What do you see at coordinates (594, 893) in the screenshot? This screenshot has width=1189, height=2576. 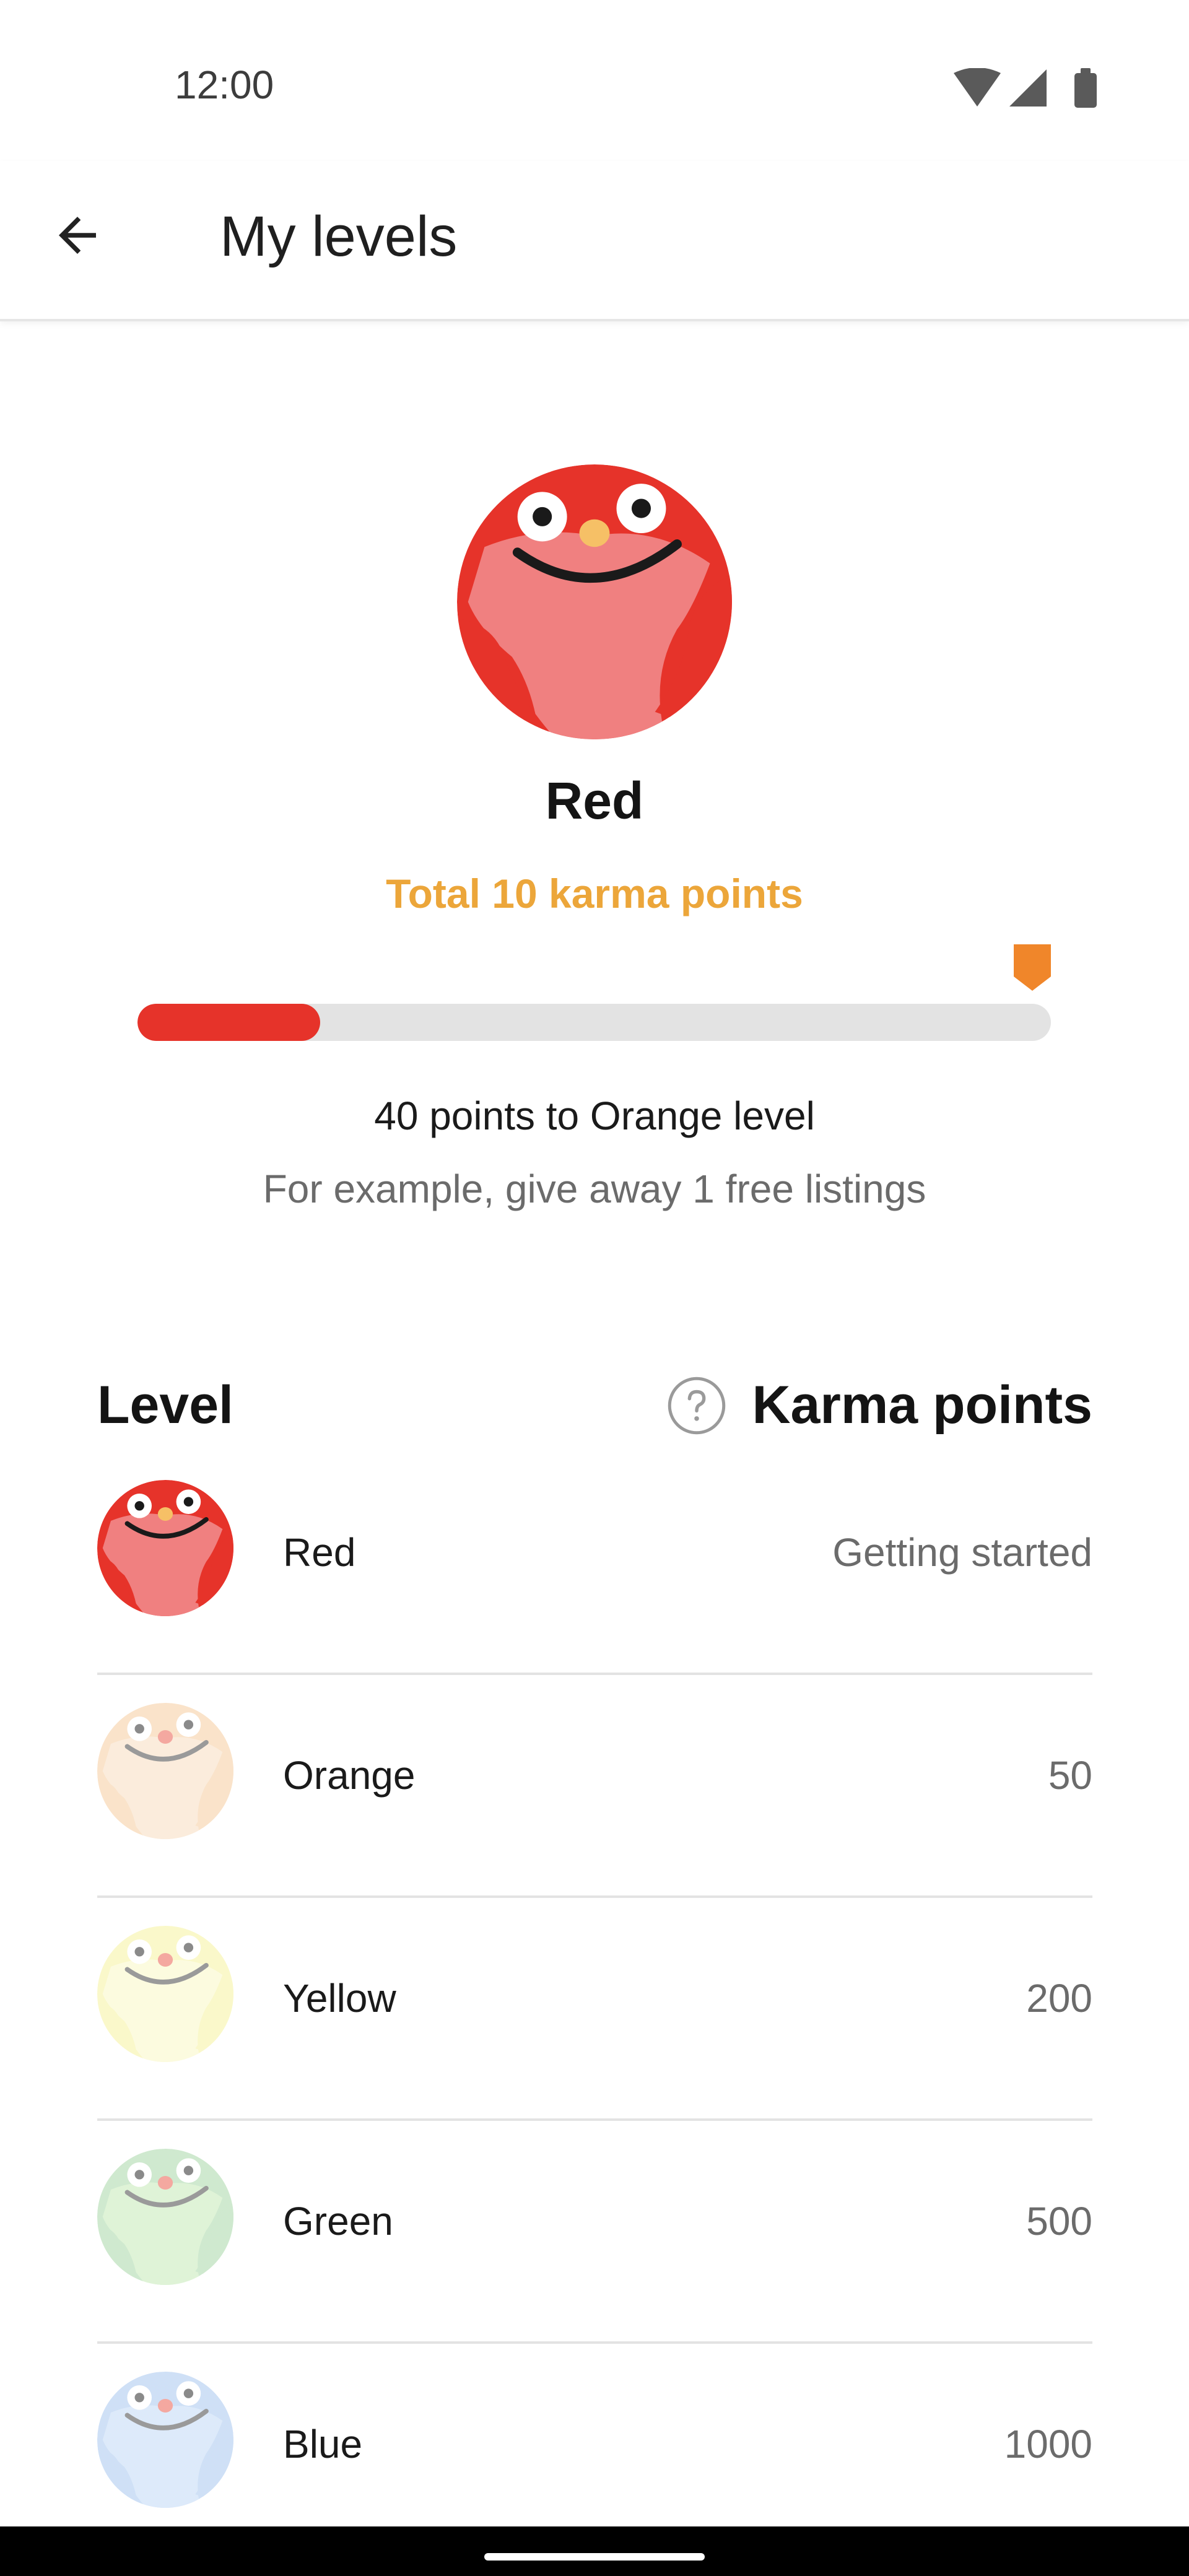 I see `karma-total: Total 10 karma points` at bounding box center [594, 893].